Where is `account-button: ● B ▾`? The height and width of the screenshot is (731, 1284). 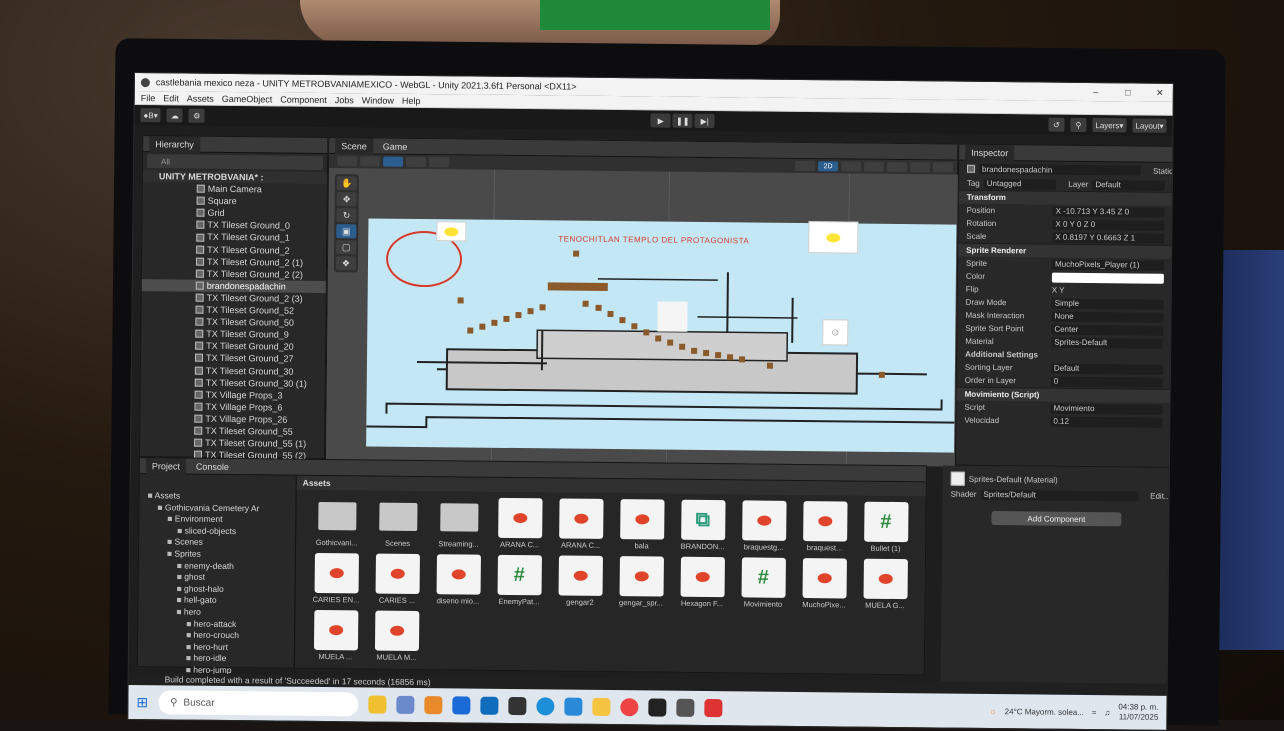 account-button: ● B ▾ is located at coordinates (150, 115).